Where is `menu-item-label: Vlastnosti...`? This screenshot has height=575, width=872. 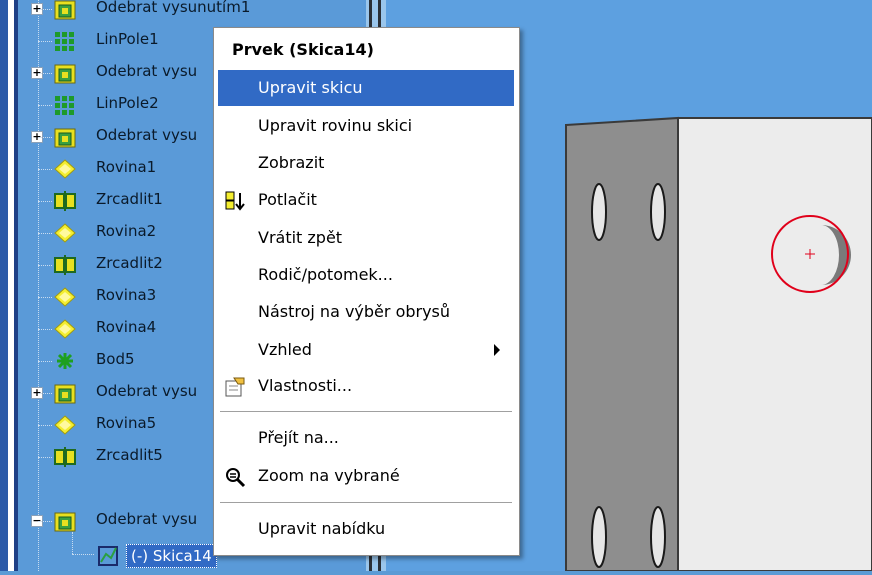
menu-item-label: Vlastnosti... is located at coordinates (305, 385).